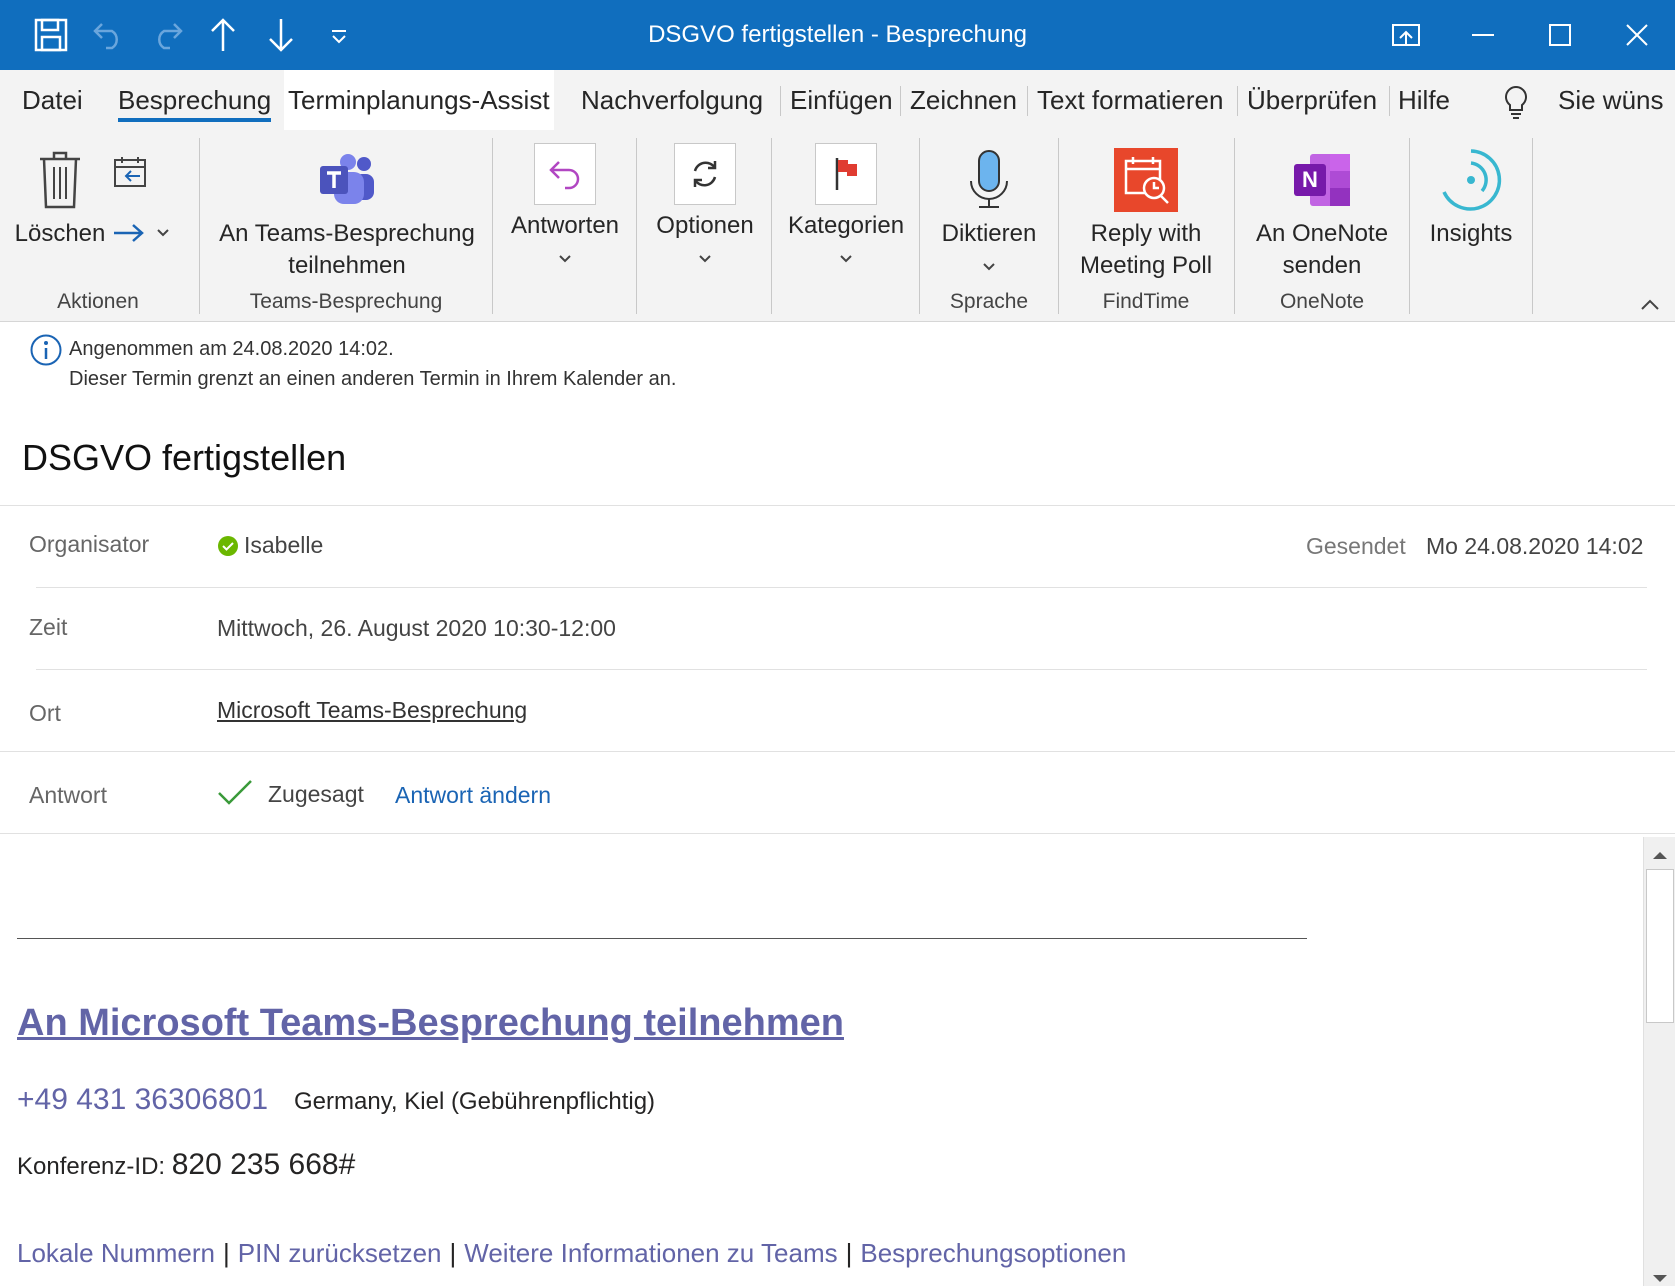 The height and width of the screenshot is (1286, 1675). Describe the element at coordinates (705, 206) in the screenshot. I see `options-button: Optionen` at that location.